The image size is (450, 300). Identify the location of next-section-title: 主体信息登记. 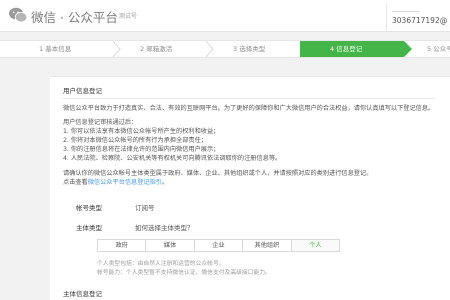
(82, 294).